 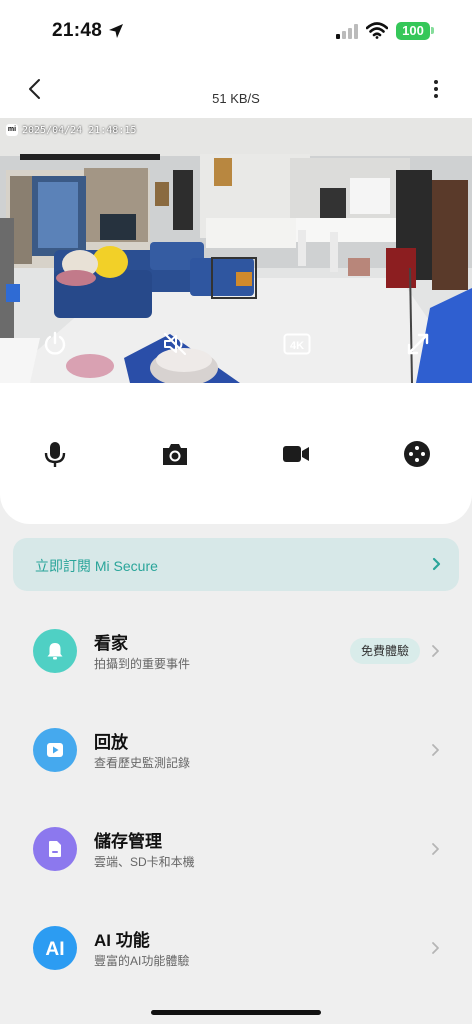 What do you see at coordinates (236, 947) in the screenshot?
I see `menu-item-ai: AI AI 功能 豐富的AI功能體驗` at bounding box center [236, 947].